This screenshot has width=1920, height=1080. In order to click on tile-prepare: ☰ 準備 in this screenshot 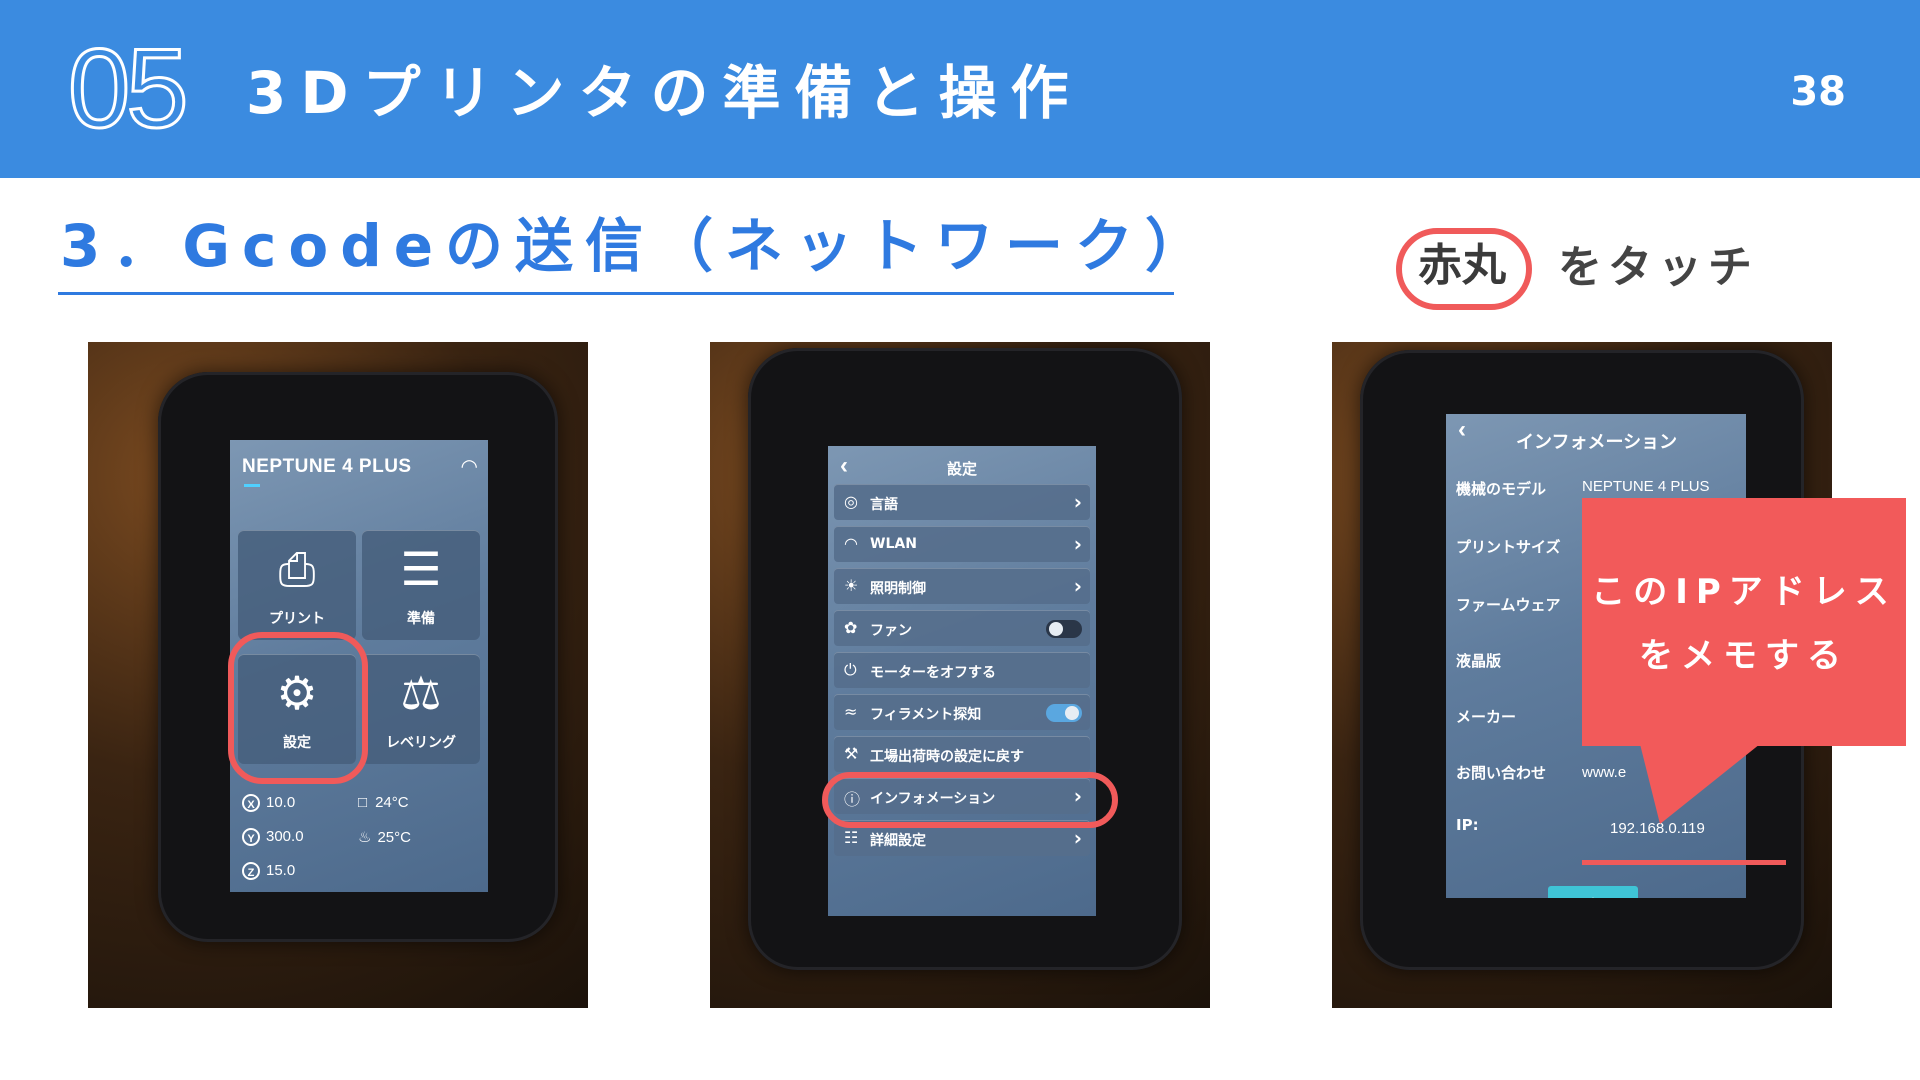, I will do `click(421, 585)`.